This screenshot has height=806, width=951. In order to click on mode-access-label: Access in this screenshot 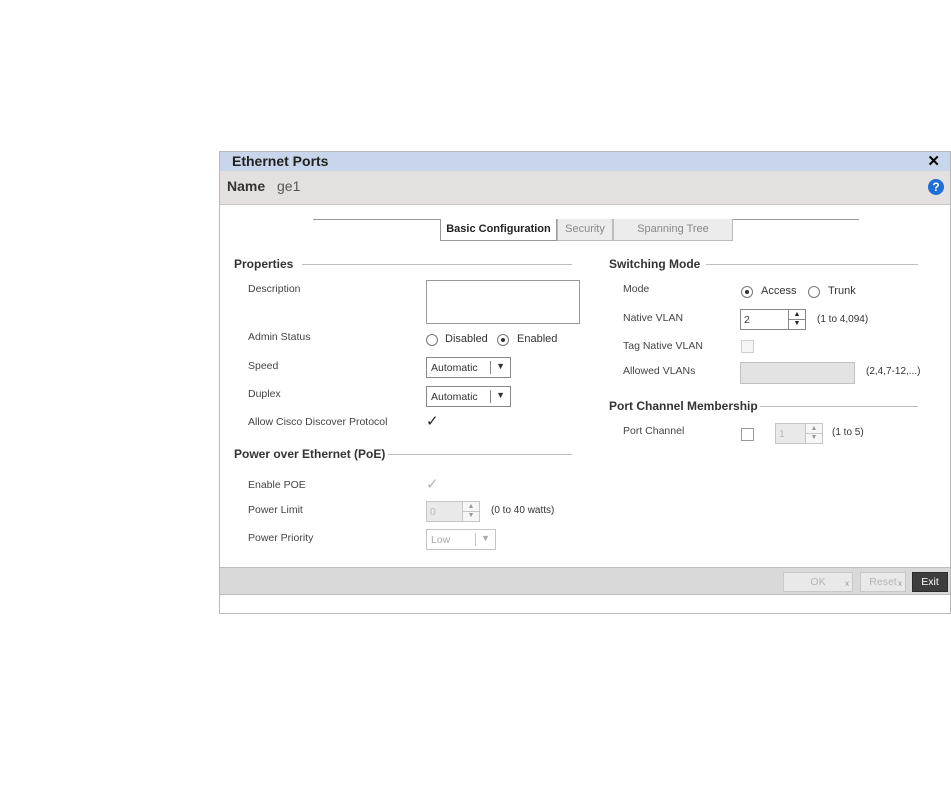, I will do `click(779, 291)`.